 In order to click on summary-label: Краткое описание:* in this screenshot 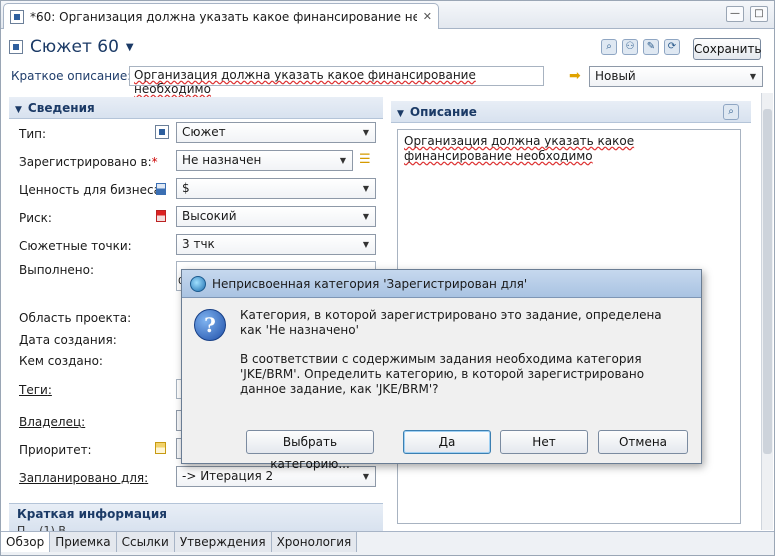, I will do `click(74, 76)`.